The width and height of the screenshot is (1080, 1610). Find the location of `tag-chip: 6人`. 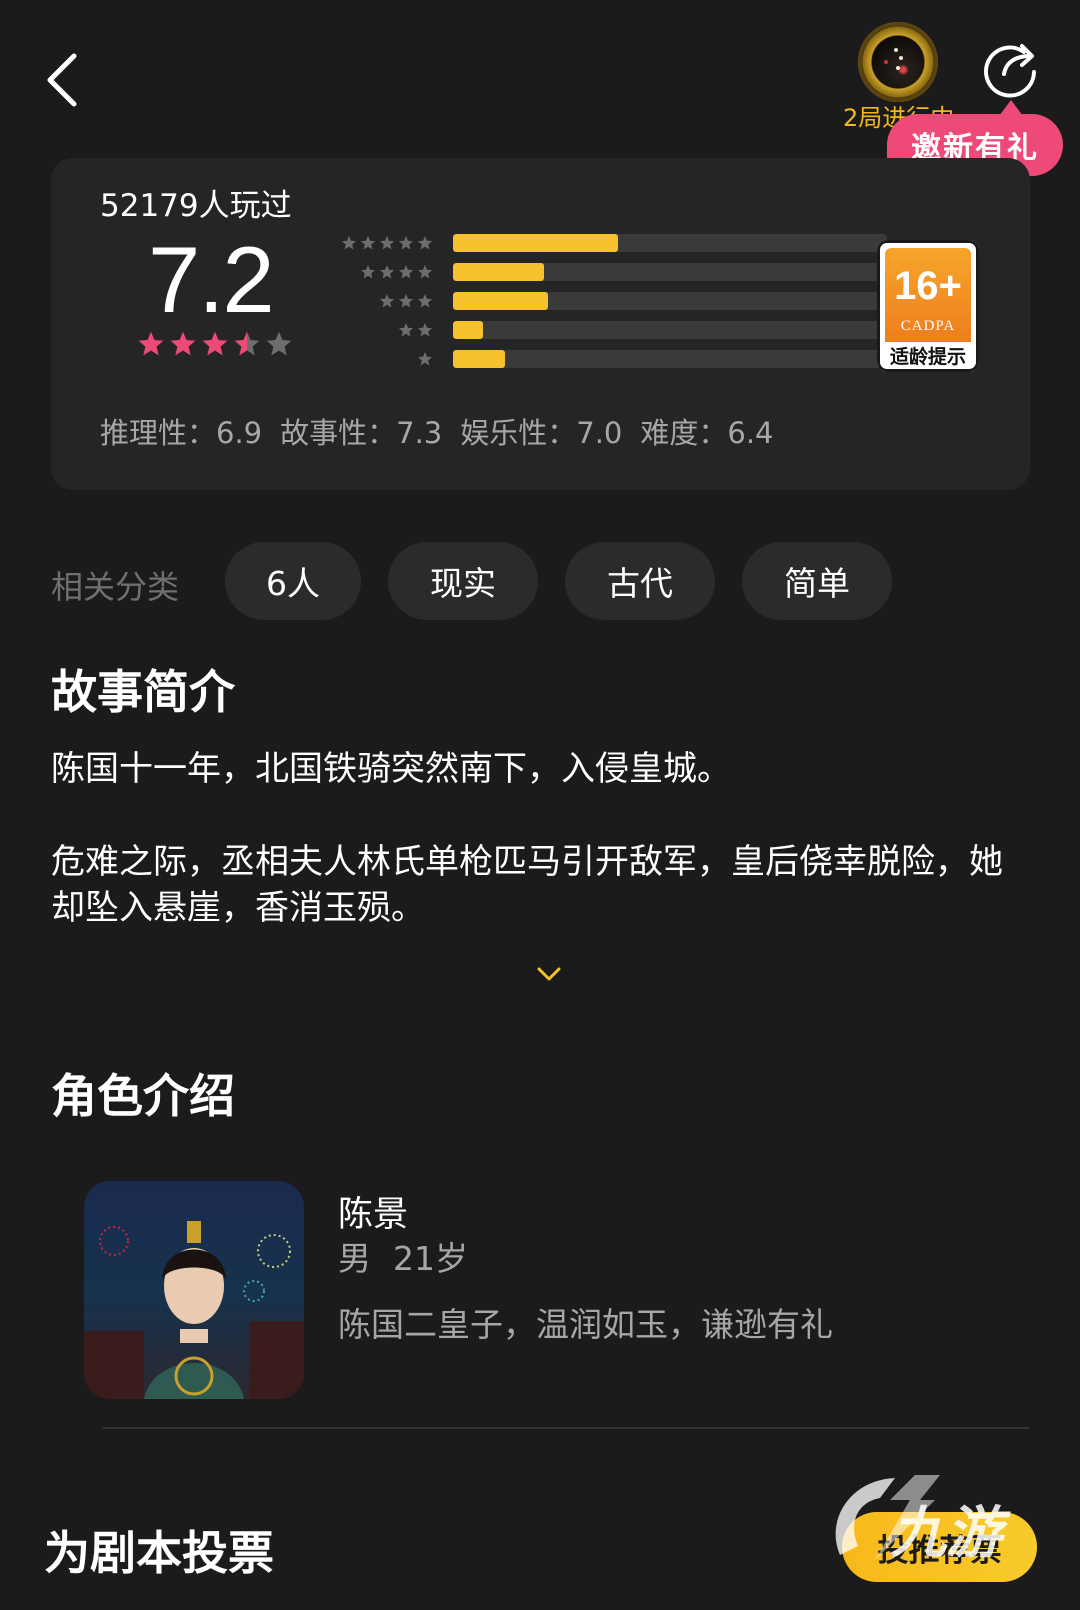

tag-chip: 6人 is located at coordinates (293, 581).